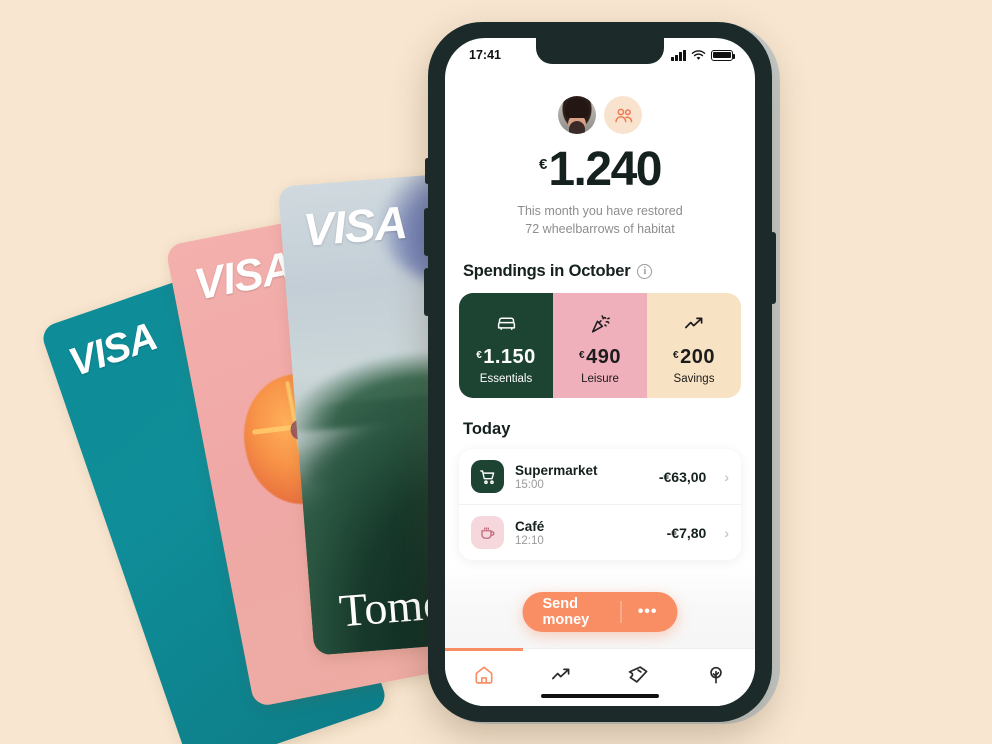  I want to click on coffee-cup-icon, so click(487, 533).